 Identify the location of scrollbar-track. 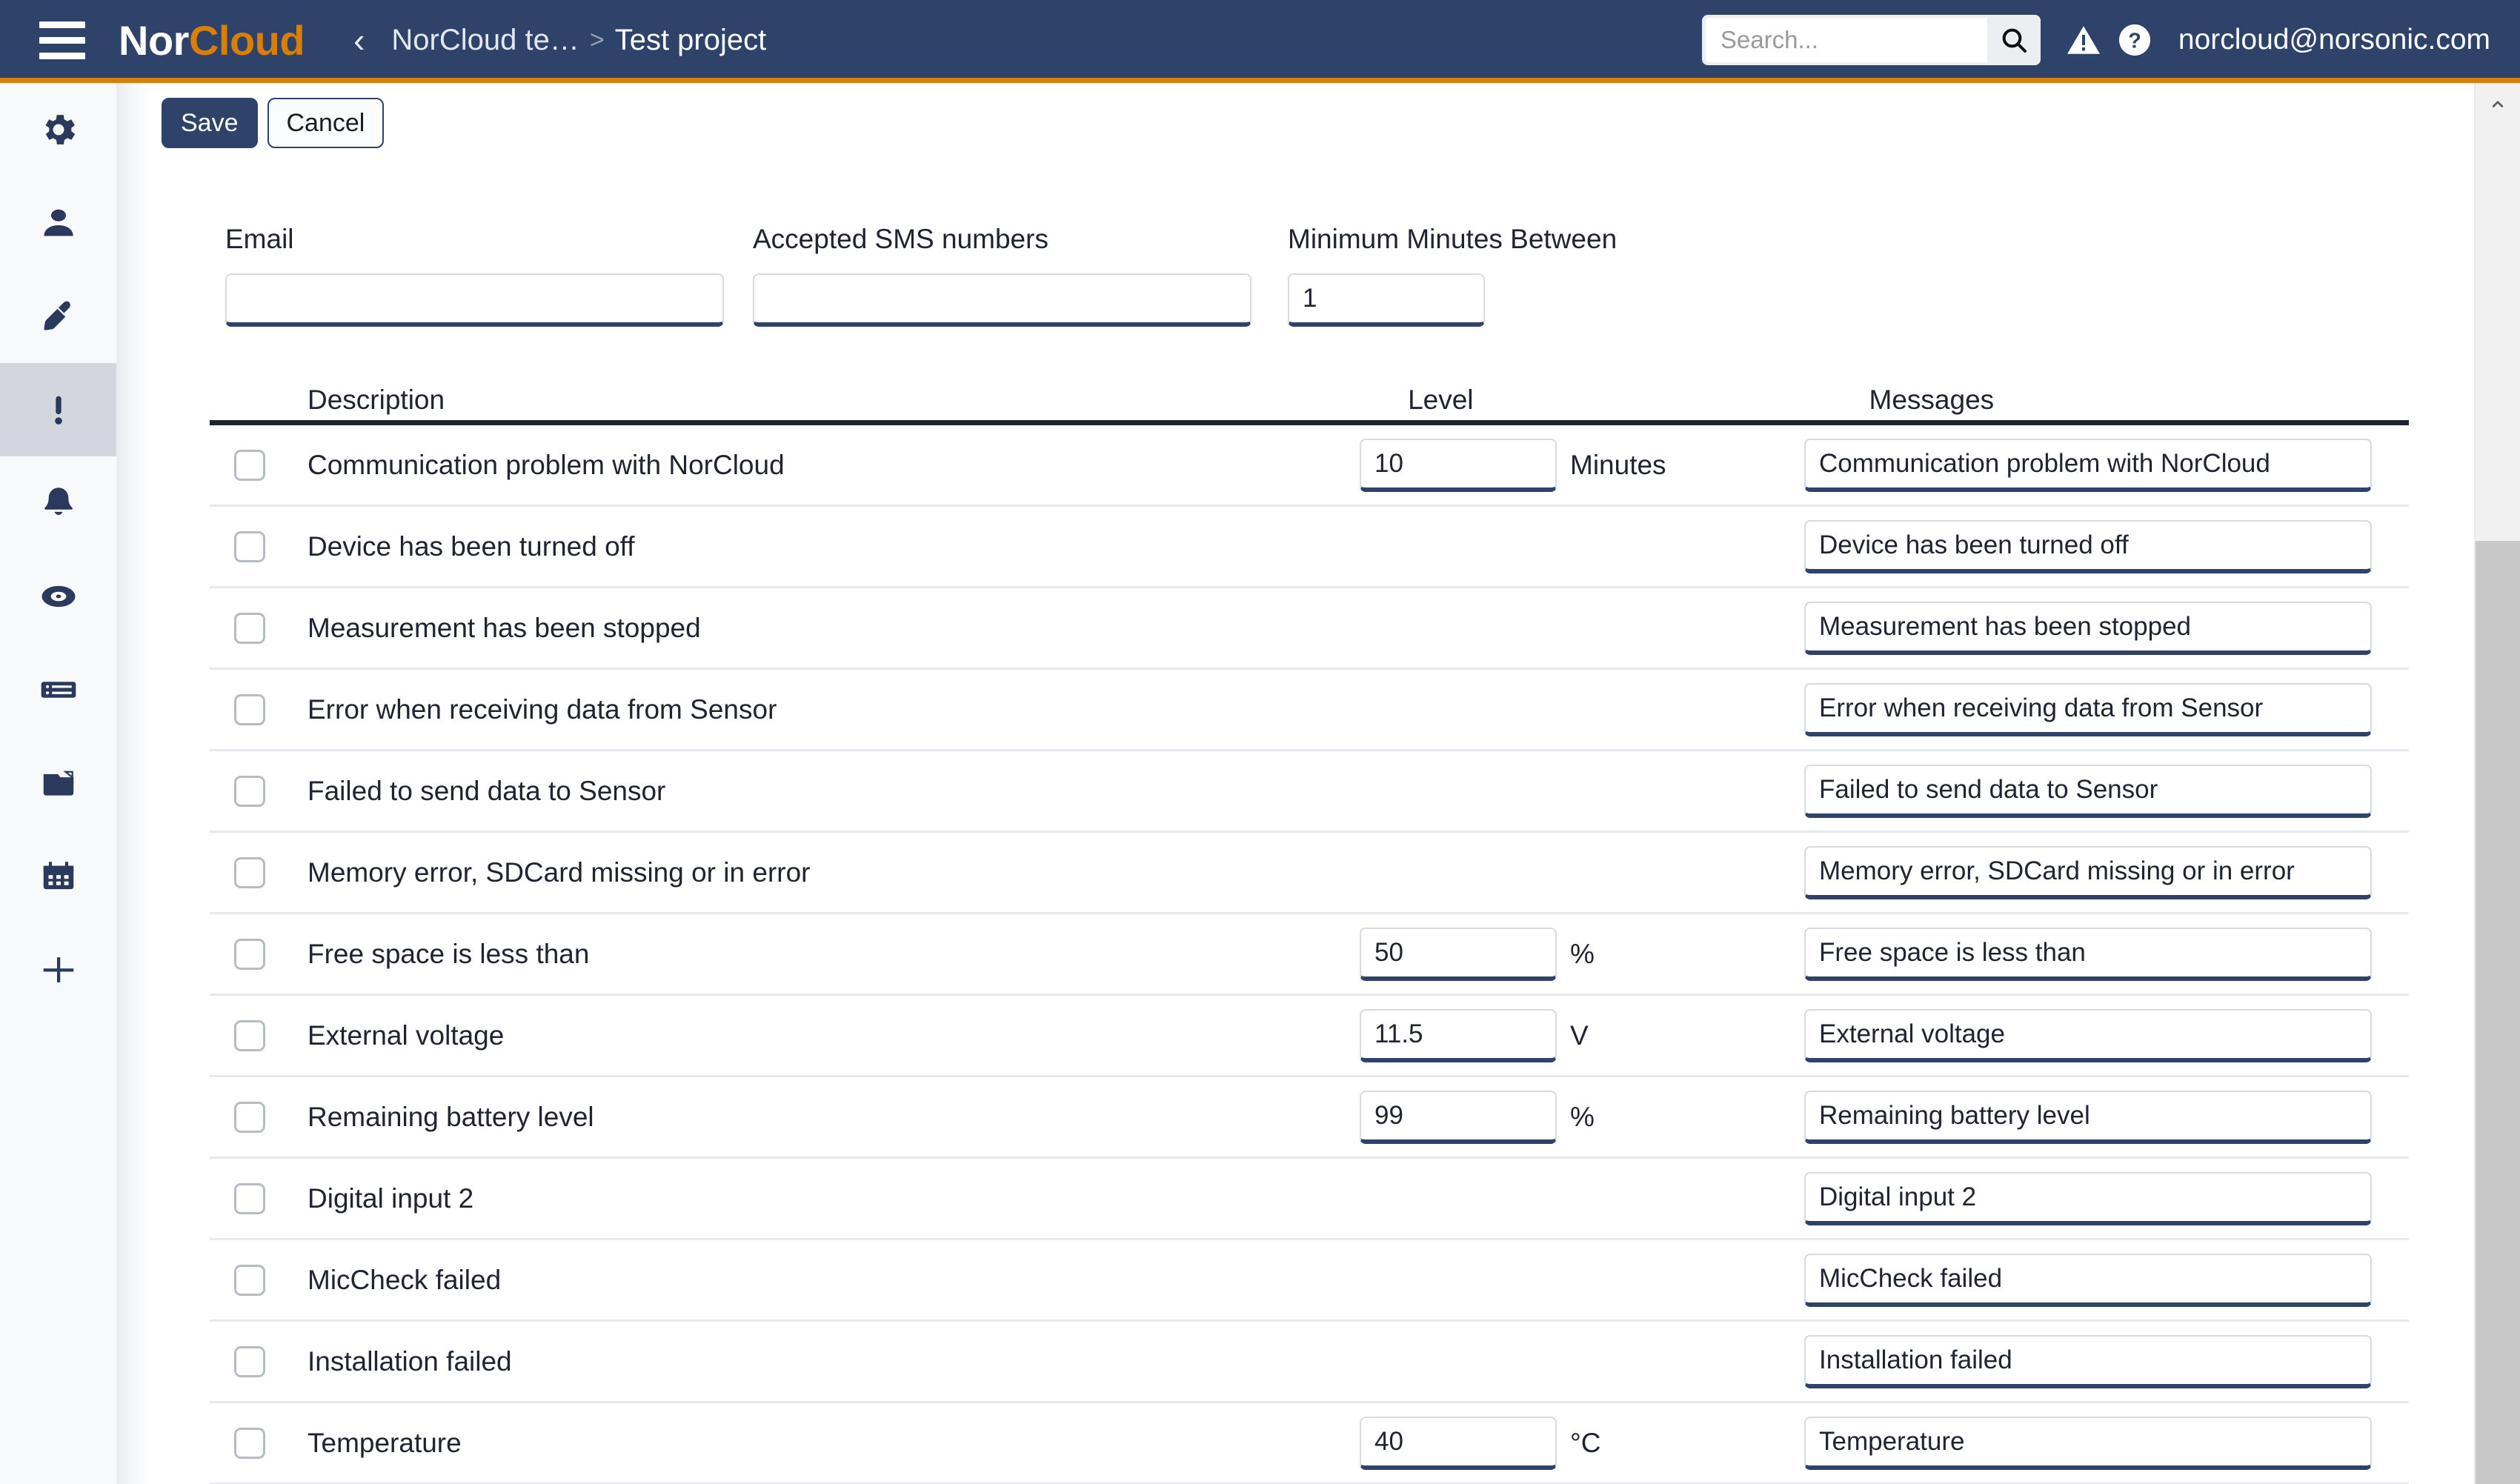
(2498, 334).